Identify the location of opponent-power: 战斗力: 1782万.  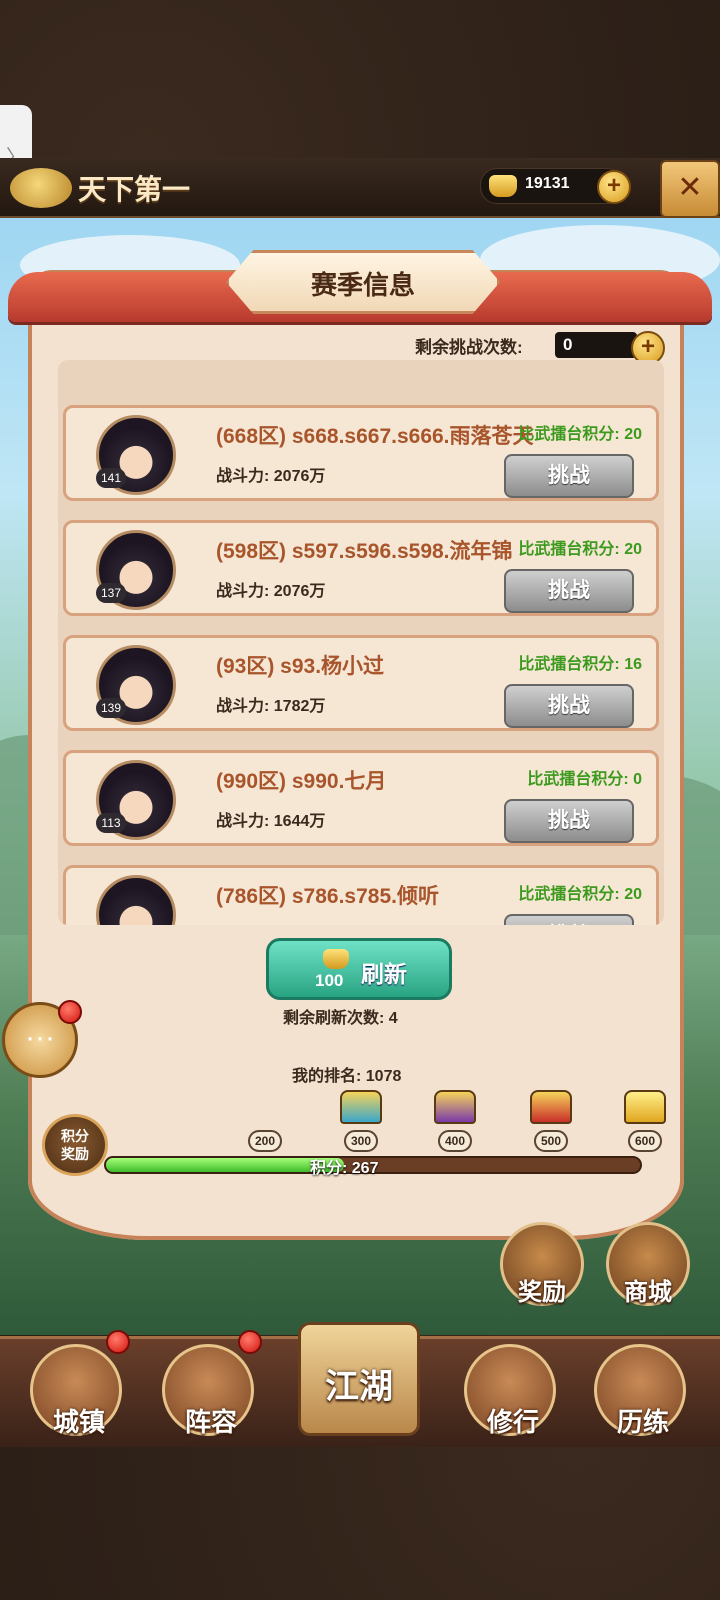
(271, 706).